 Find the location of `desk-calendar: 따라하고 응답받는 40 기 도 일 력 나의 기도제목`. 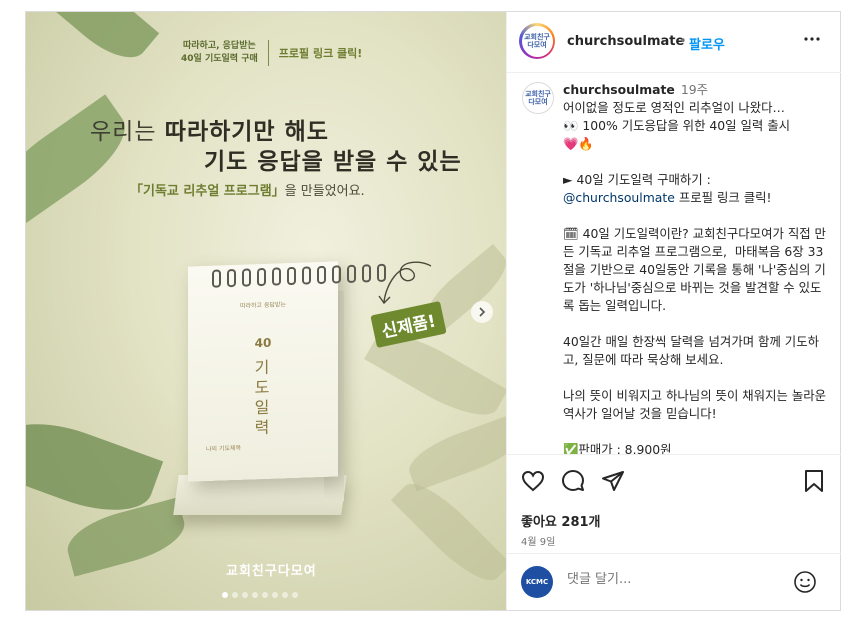

desk-calendar: 따라하고 응답받는 40 기 도 일 력 나의 기도제목 is located at coordinates (279, 382).